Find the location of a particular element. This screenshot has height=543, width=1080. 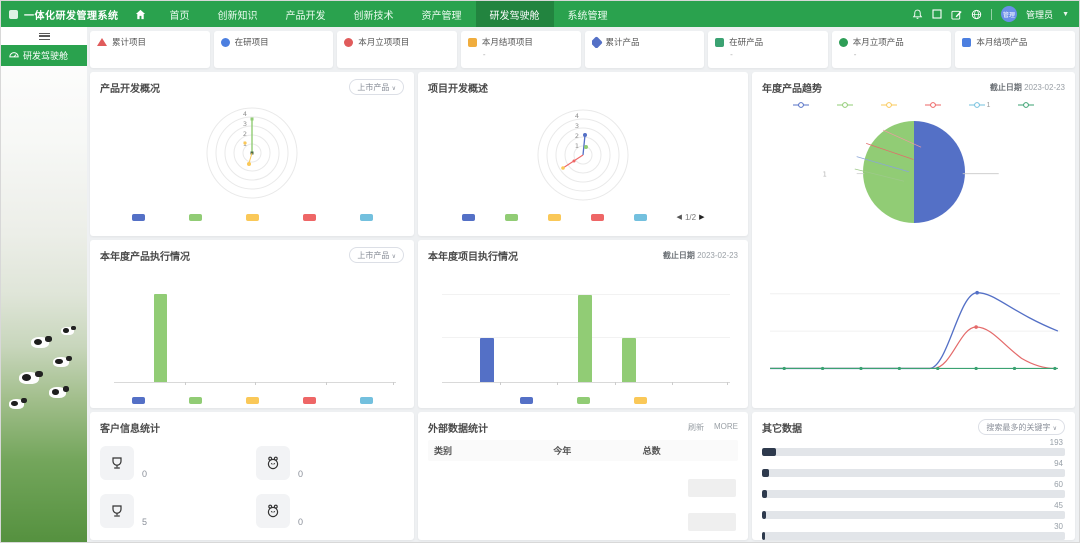

customer-stat-item: 5 is located at coordinates (174, 511).